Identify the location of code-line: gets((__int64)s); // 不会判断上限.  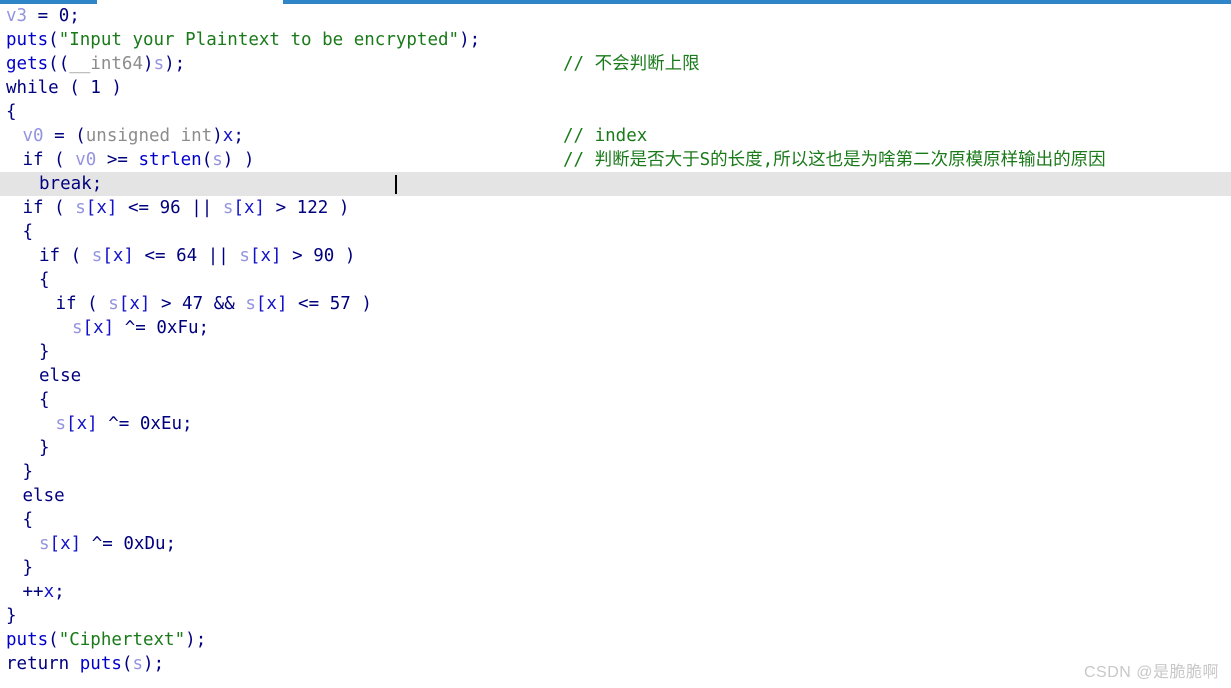
(615, 64).